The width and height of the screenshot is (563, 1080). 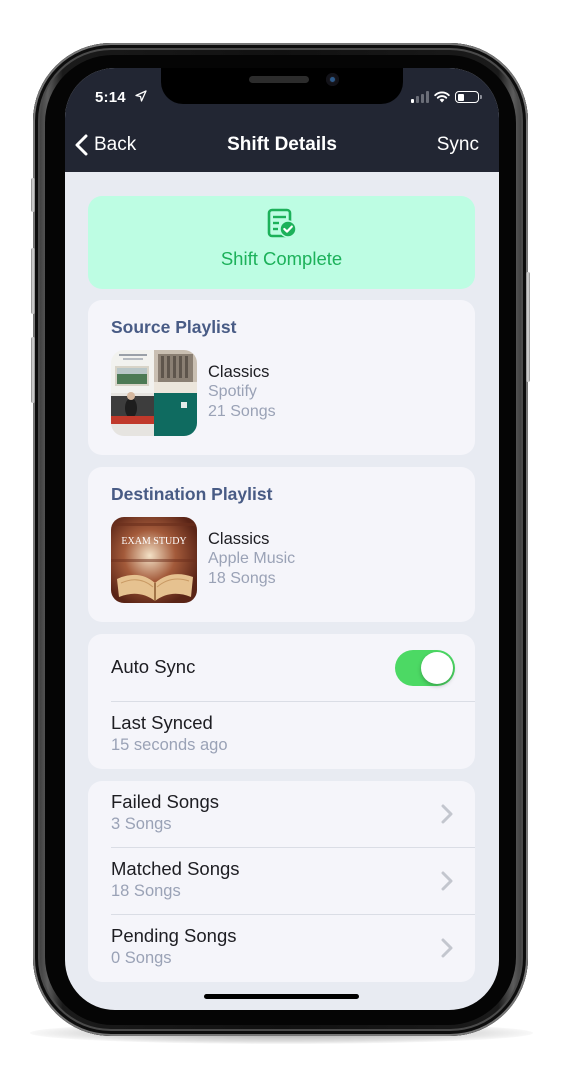 What do you see at coordinates (110, 97) in the screenshot?
I see `status-time: 5:14` at bounding box center [110, 97].